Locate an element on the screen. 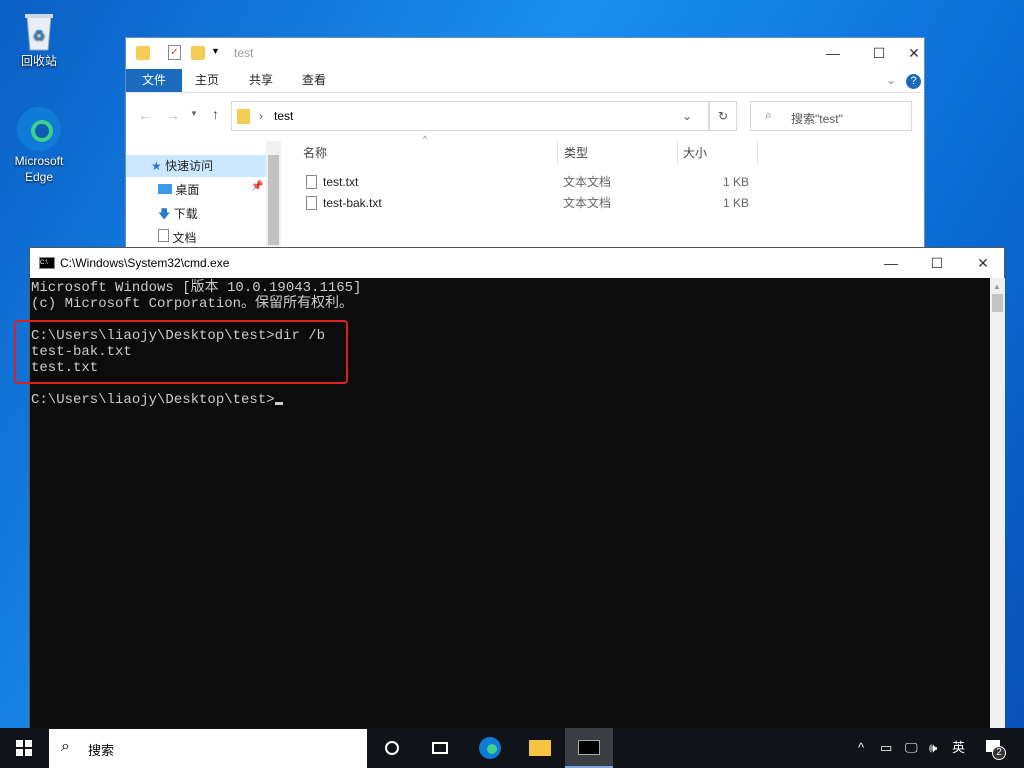 The width and height of the screenshot is (1024, 768). desktop-icon is located at coordinates (165, 189).